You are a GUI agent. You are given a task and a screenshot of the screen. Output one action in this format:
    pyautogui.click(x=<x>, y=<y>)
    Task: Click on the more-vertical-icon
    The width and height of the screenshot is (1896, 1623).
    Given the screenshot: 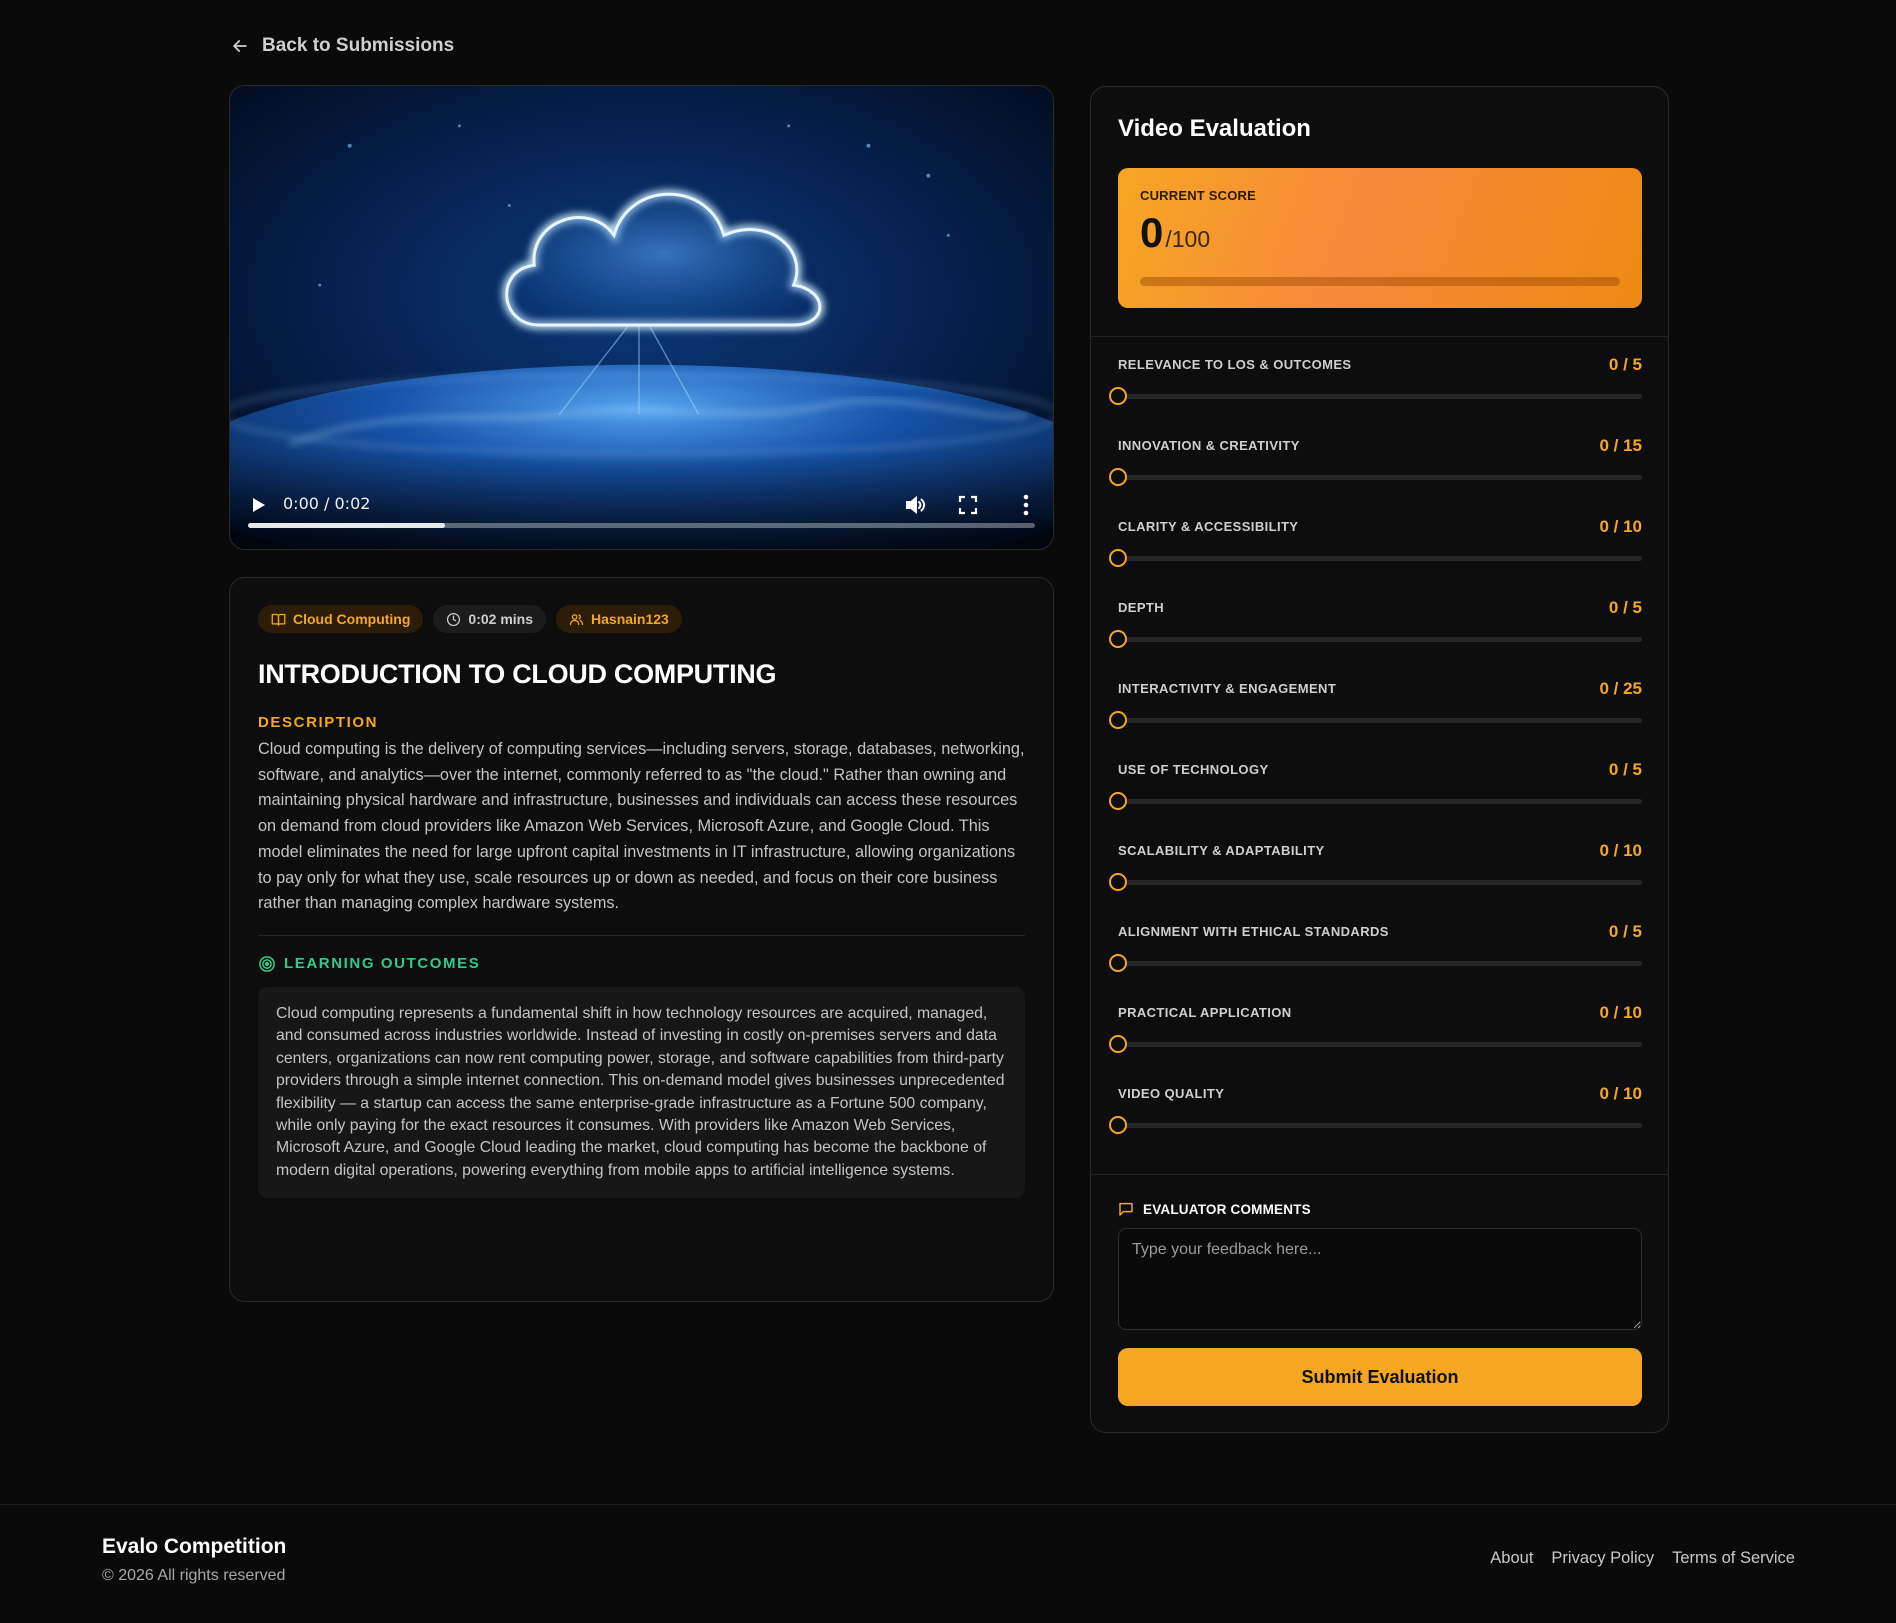 What is the action you would take?
    pyautogui.click(x=1026, y=505)
    